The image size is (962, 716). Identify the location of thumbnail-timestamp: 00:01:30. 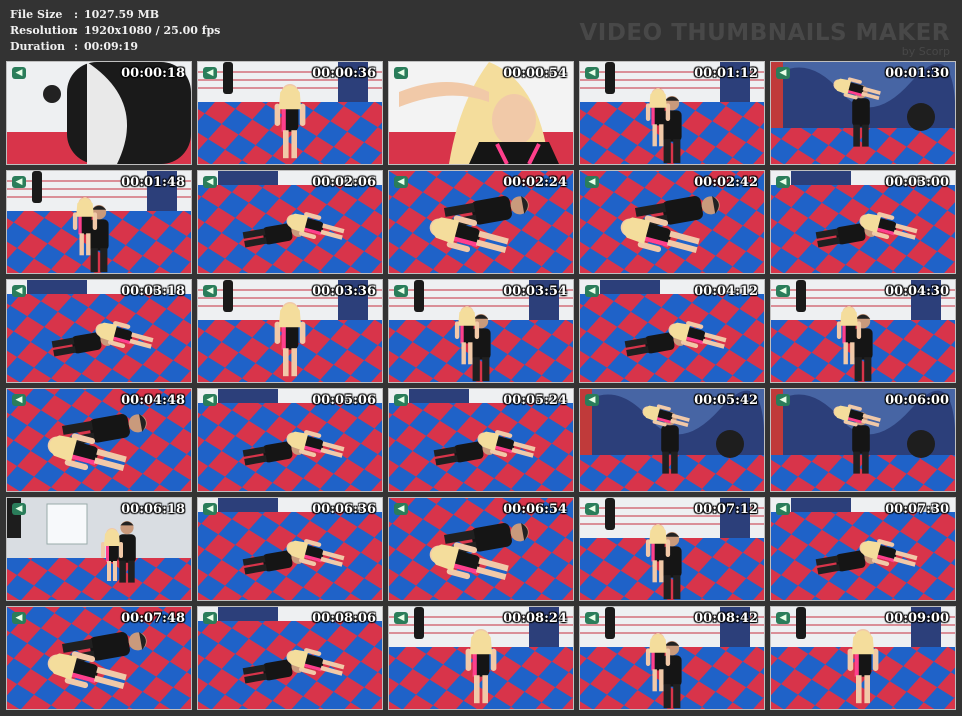
(917, 73).